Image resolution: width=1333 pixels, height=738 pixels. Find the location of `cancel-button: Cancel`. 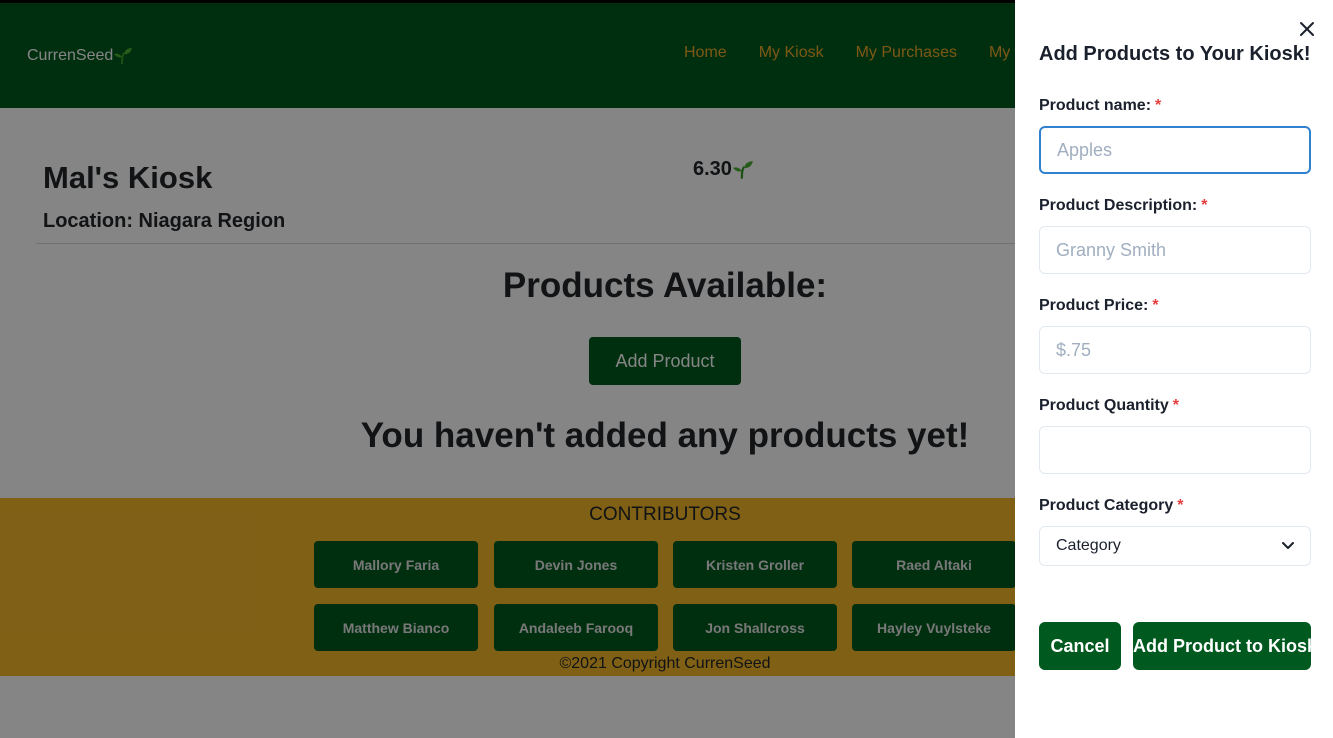

cancel-button: Cancel is located at coordinates (1080, 646).